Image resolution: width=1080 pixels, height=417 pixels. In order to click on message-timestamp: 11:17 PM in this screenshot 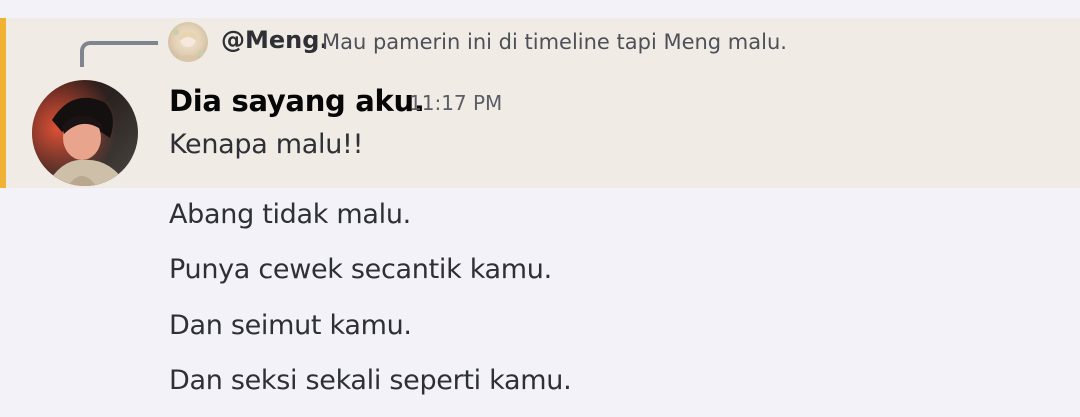, I will do `click(455, 103)`.